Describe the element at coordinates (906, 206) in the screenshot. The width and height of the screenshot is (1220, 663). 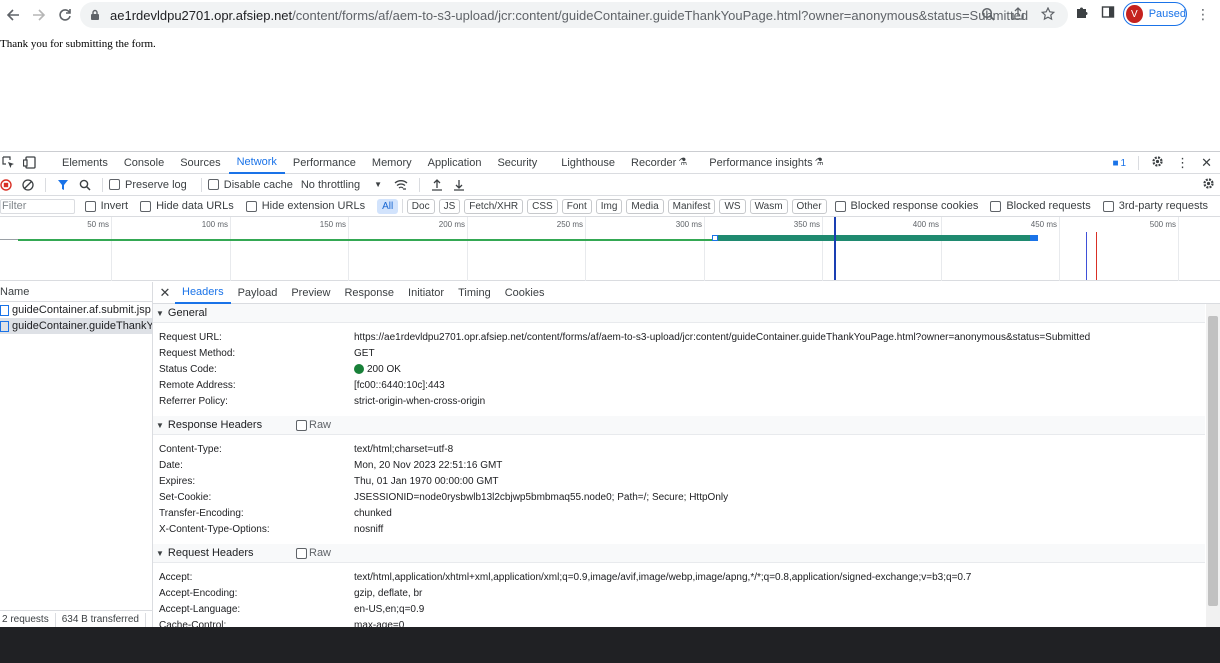
I see `blocked-response-cookies-checkbox: Blocked response cookies` at that location.